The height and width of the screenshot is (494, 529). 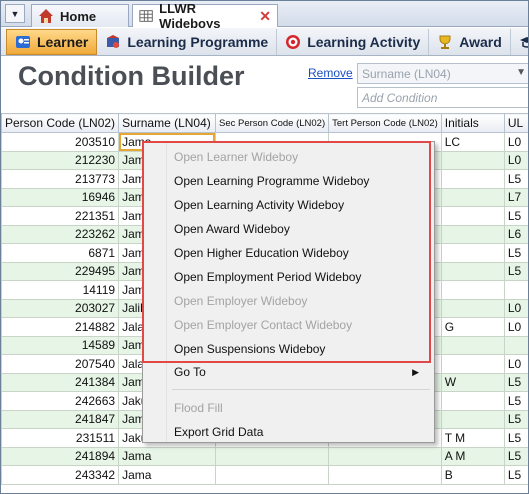 What do you see at coordinates (301, 277) in the screenshot?
I see `menu-item-open-employment-period-wideboy: Open Employment Period Wideboy` at bounding box center [301, 277].